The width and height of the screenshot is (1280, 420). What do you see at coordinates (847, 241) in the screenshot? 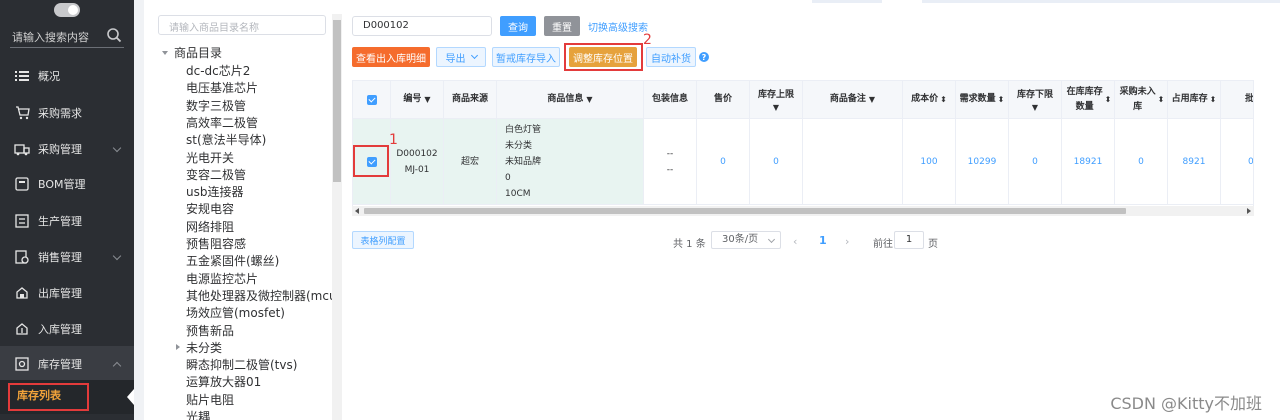
I see `next-page-button: ›` at bounding box center [847, 241].